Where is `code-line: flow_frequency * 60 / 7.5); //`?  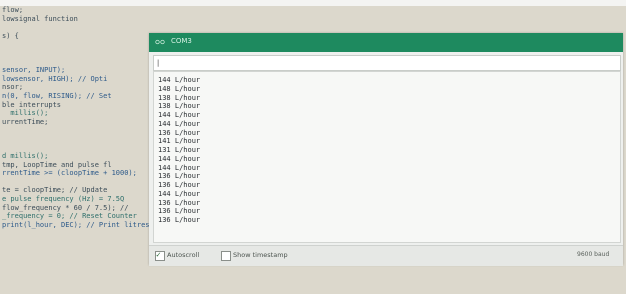 code-line: flow_frequency * 60 / 7.5); // is located at coordinates (65, 207).